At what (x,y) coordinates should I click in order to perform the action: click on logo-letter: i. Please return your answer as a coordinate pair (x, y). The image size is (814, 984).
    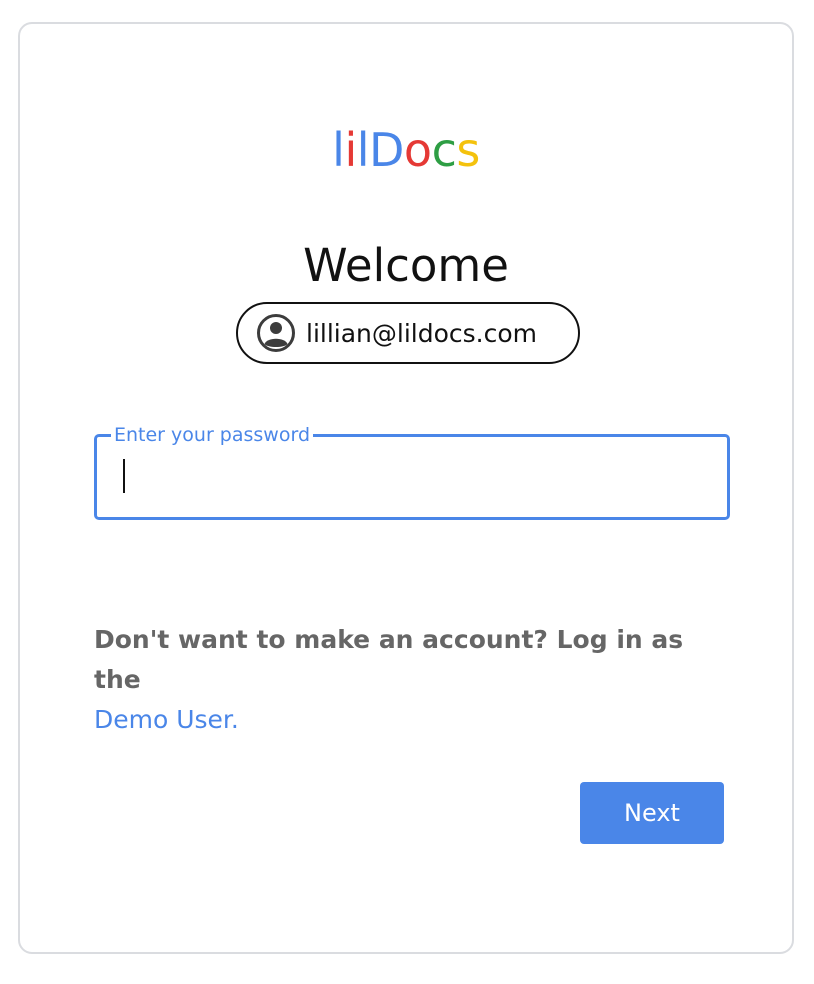
    Looking at the image, I should click on (350, 150).